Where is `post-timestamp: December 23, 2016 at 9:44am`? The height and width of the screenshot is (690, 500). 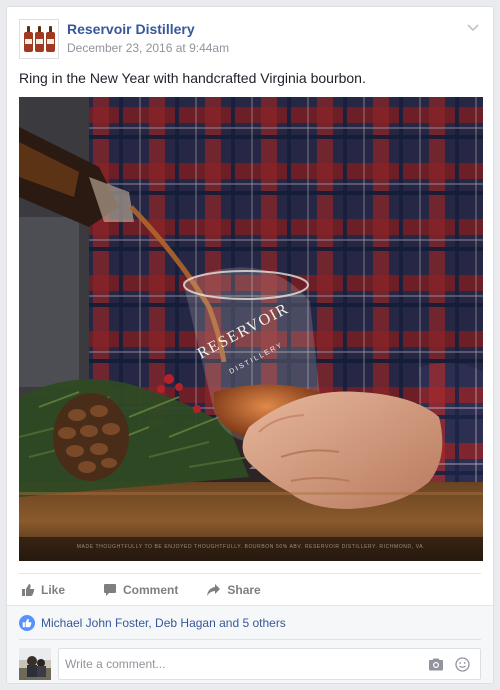 post-timestamp: December 23, 2016 at 9:44am is located at coordinates (148, 48).